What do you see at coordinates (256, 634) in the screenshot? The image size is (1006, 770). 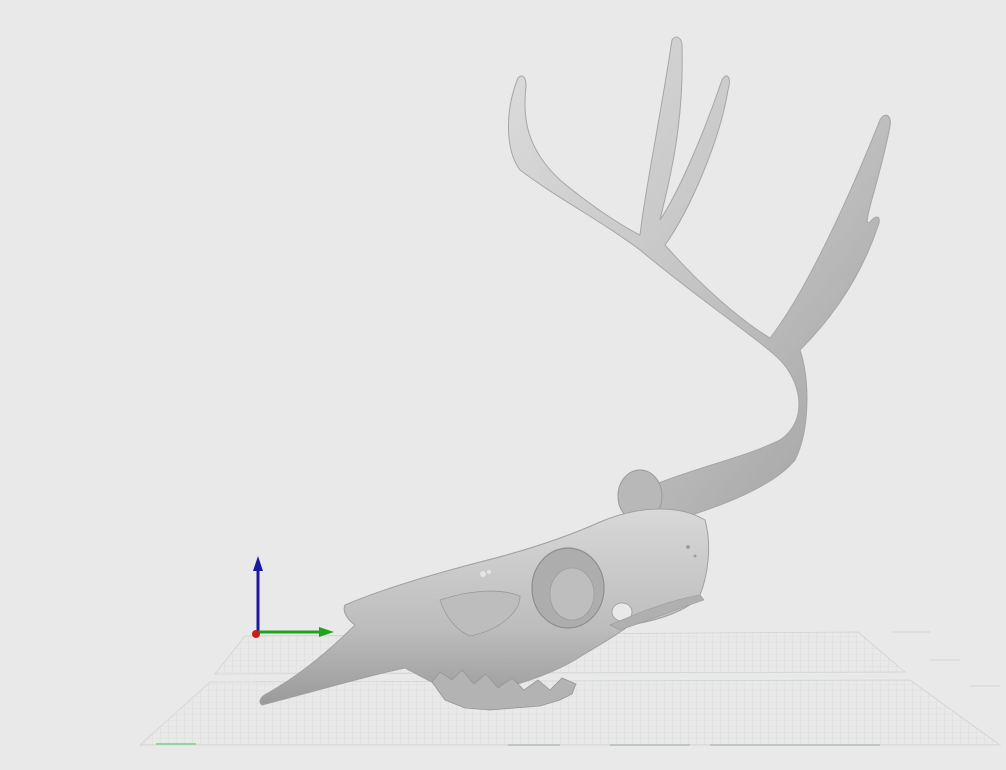 I see `x-axis-origin-icon` at bounding box center [256, 634].